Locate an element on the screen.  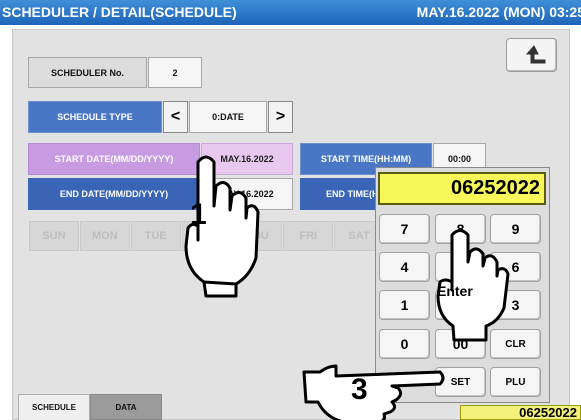
key-4: 4 is located at coordinates (404, 267).